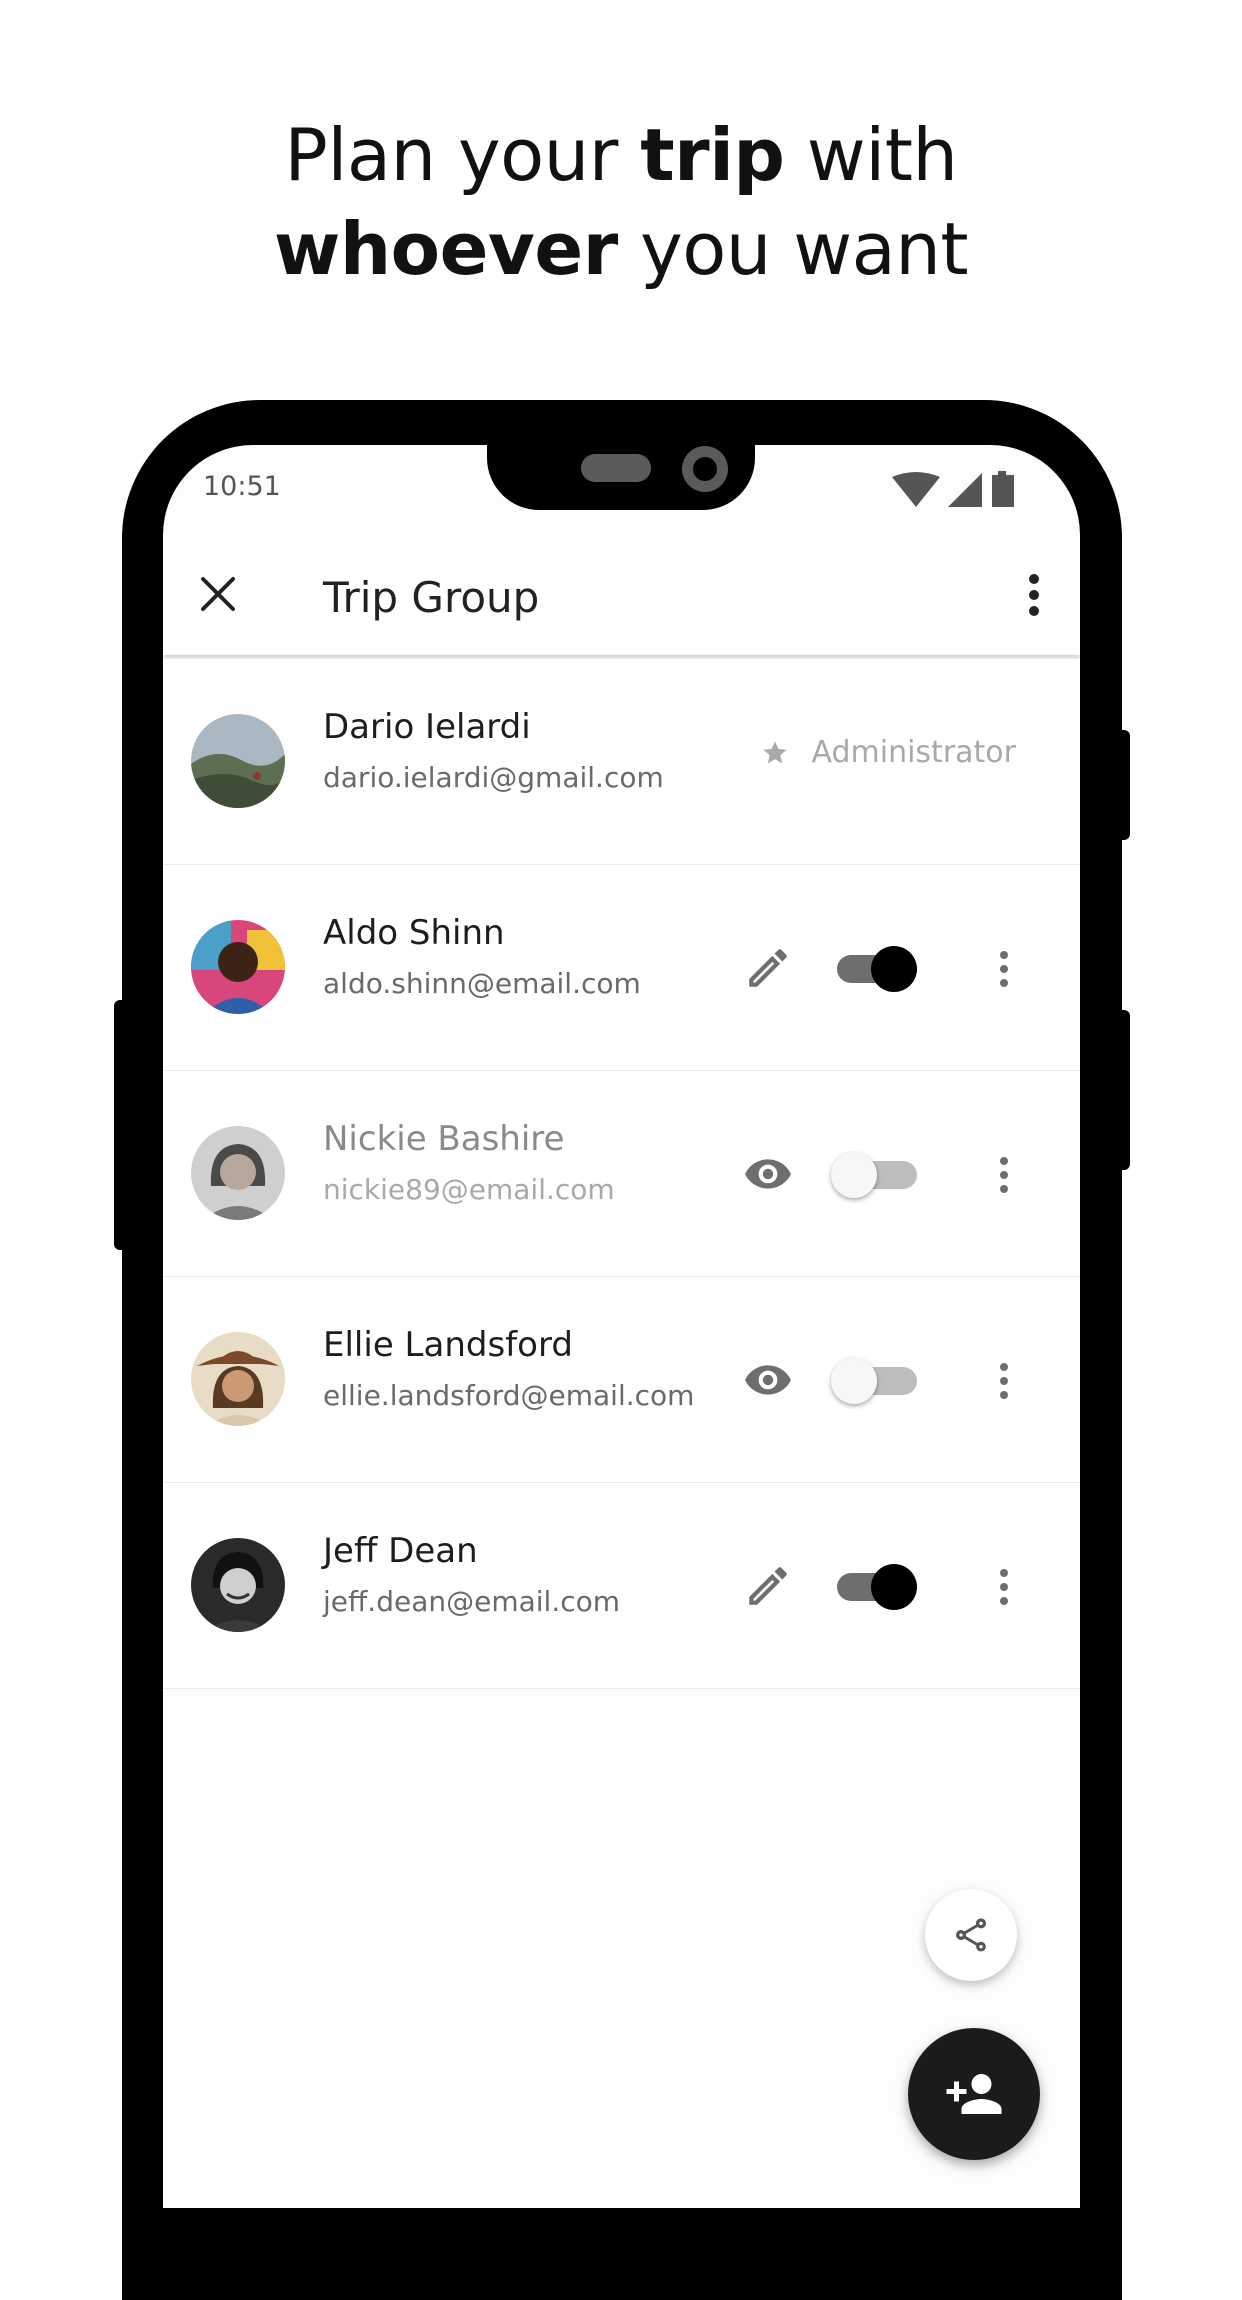 Image resolution: width=1242 pixels, height=2300 pixels. What do you see at coordinates (427, 727) in the screenshot?
I see `member-name: Dario Ielardi` at bounding box center [427, 727].